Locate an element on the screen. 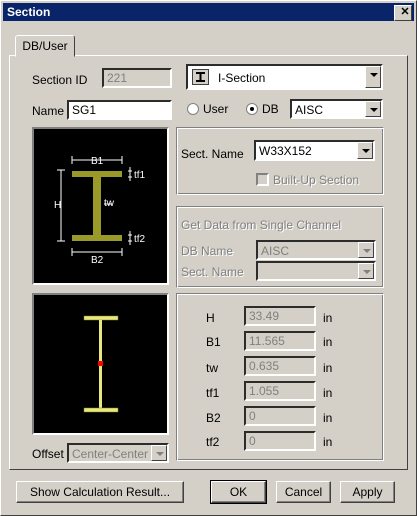 Image resolution: width=417 pixels, height=516 pixels. offset-select: Center-Center is located at coordinates (118, 453).